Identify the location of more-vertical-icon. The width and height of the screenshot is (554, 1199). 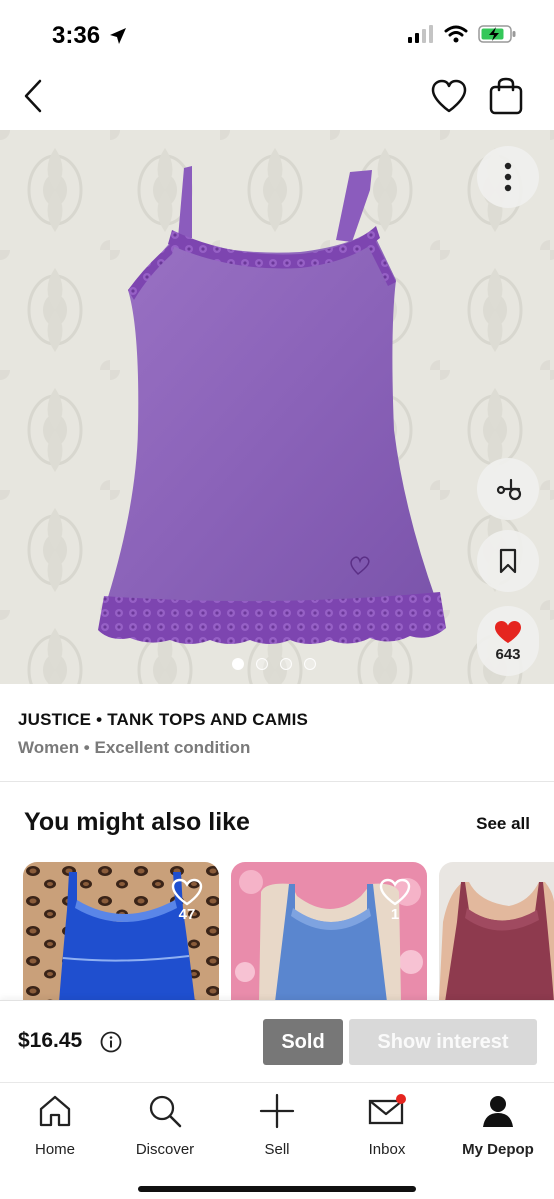
(508, 177).